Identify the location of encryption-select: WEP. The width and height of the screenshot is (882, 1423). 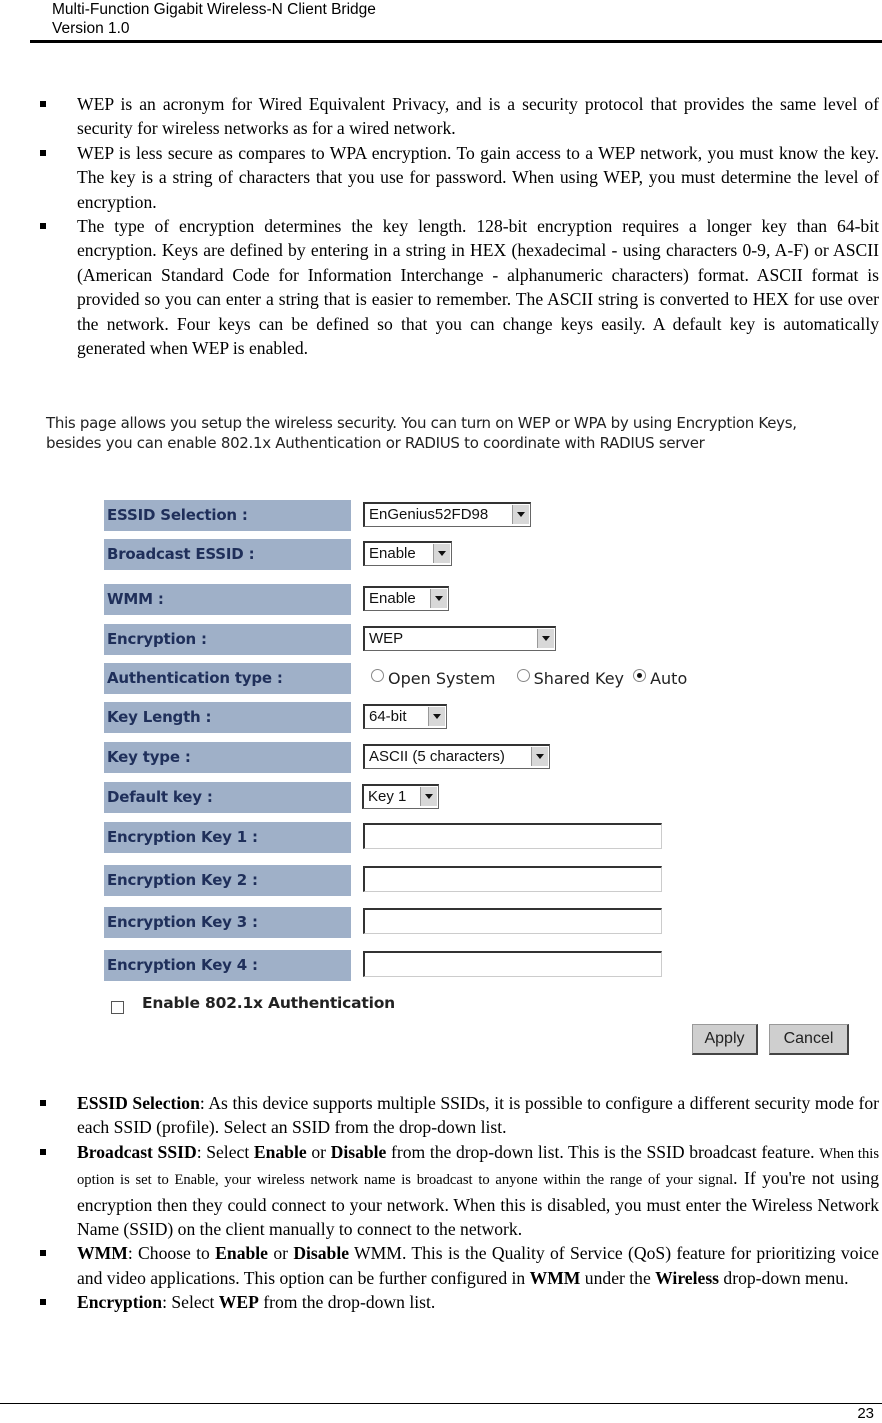
(459, 638).